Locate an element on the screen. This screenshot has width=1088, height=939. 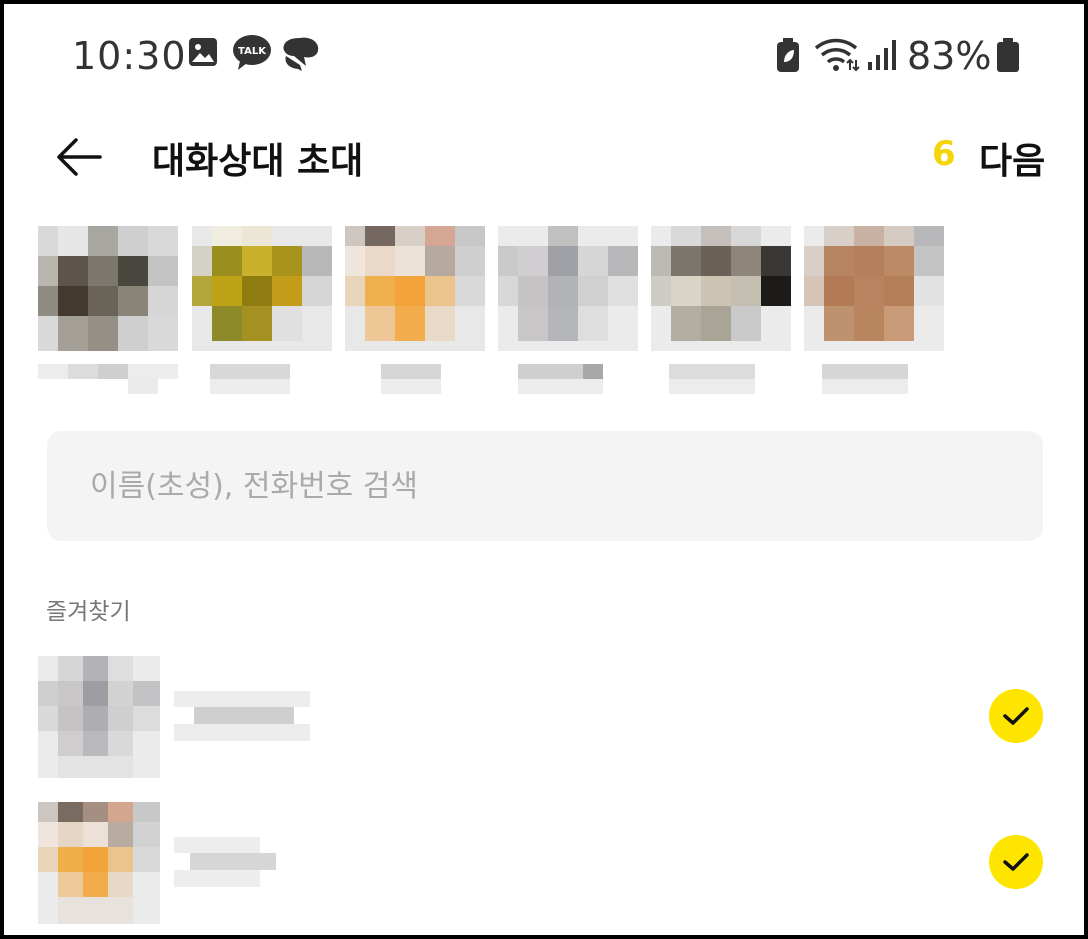
battery-percent: 83% is located at coordinates (949, 56).